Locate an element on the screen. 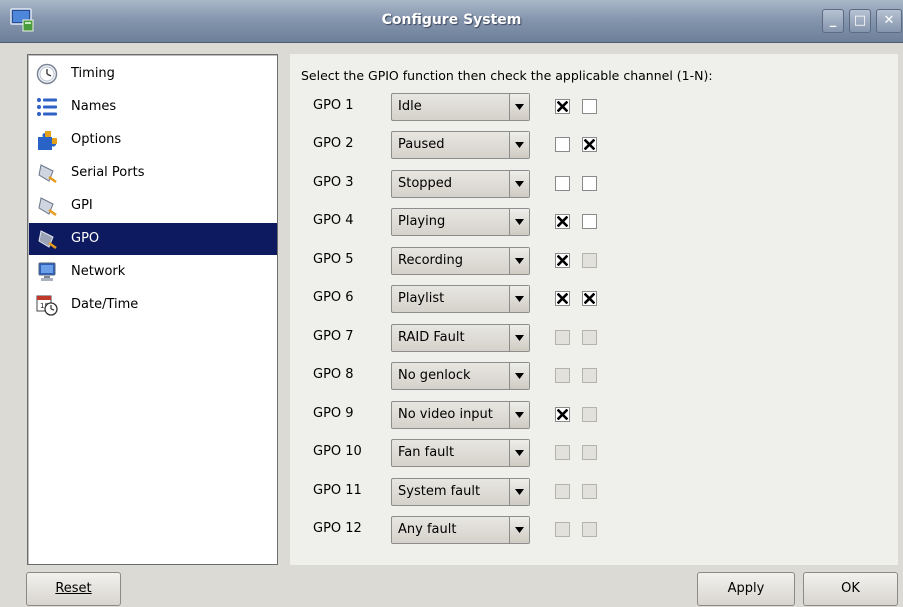  sidebar-item-network: Network is located at coordinates (153, 272).